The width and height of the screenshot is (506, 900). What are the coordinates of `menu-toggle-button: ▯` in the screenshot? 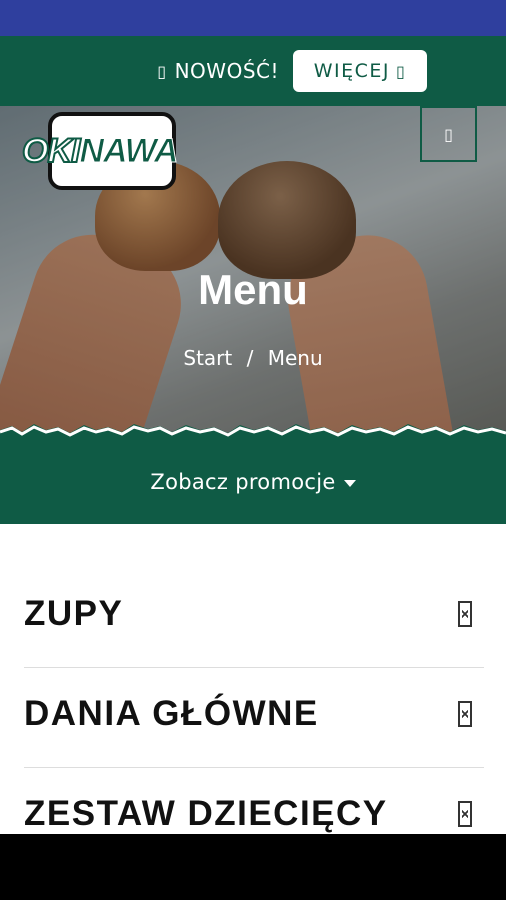 It's located at (448, 134).